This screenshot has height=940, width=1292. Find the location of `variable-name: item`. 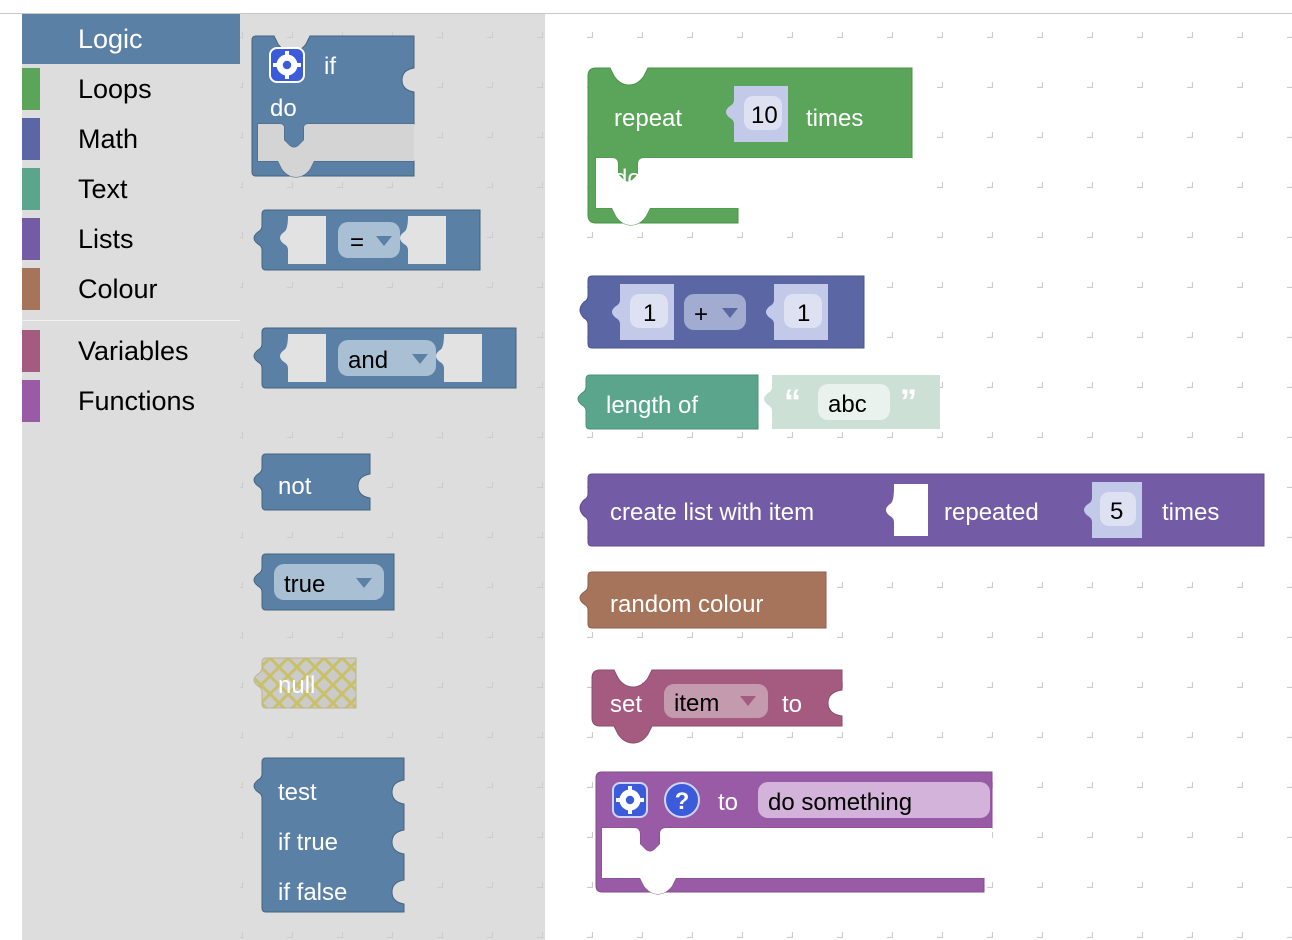

variable-name: item is located at coordinates (696, 703).